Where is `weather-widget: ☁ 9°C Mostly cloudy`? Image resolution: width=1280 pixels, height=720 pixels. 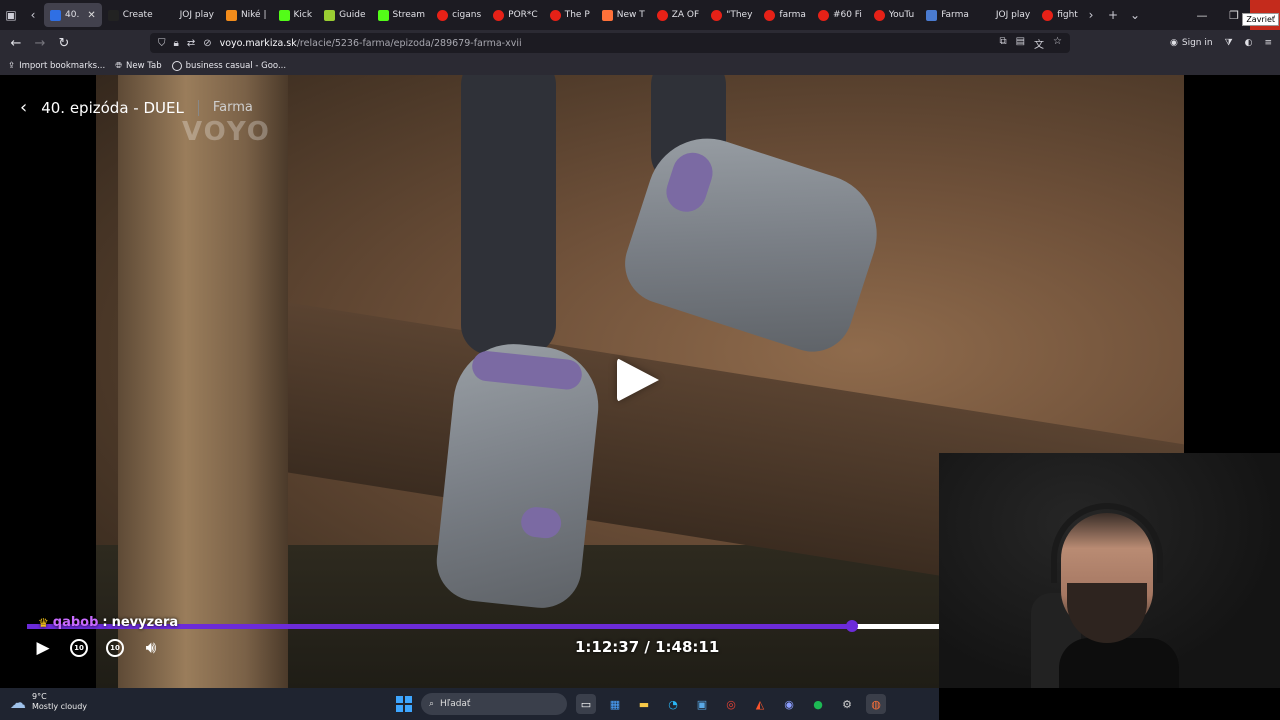 weather-widget: ☁ 9°C Mostly cloudy is located at coordinates (48, 702).